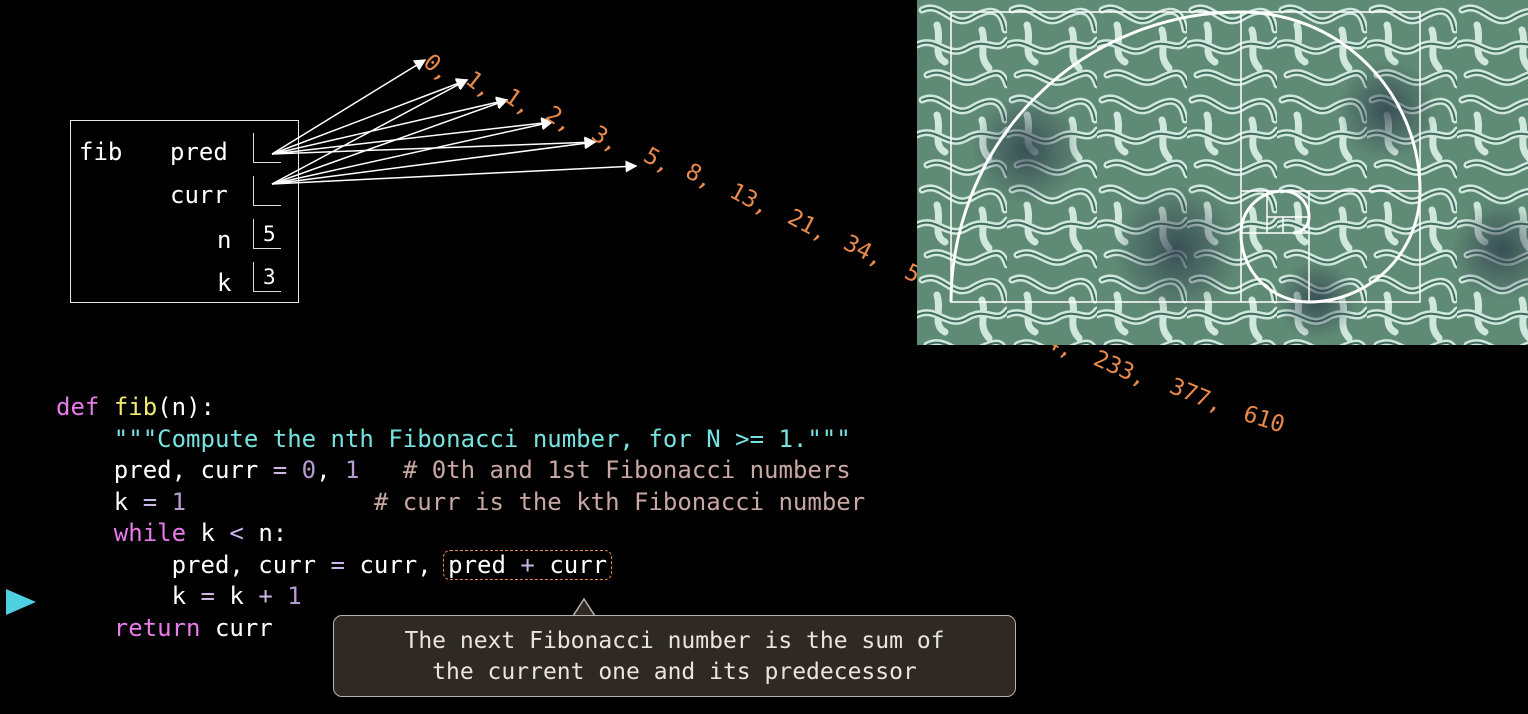  Describe the element at coordinates (323, 470) in the screenshot. I see `init-comma: ,` at that location.